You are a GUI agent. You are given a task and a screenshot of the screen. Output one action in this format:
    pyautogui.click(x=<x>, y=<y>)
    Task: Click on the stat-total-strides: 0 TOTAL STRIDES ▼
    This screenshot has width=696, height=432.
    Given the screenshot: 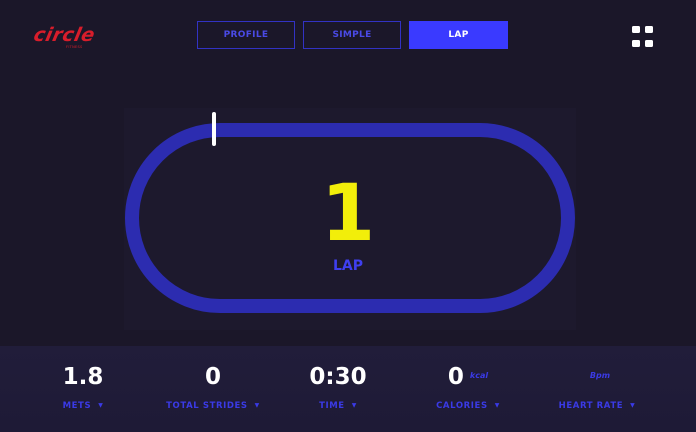 What is the action you would take?
    pyautogui.click(x=213, y=389)
    